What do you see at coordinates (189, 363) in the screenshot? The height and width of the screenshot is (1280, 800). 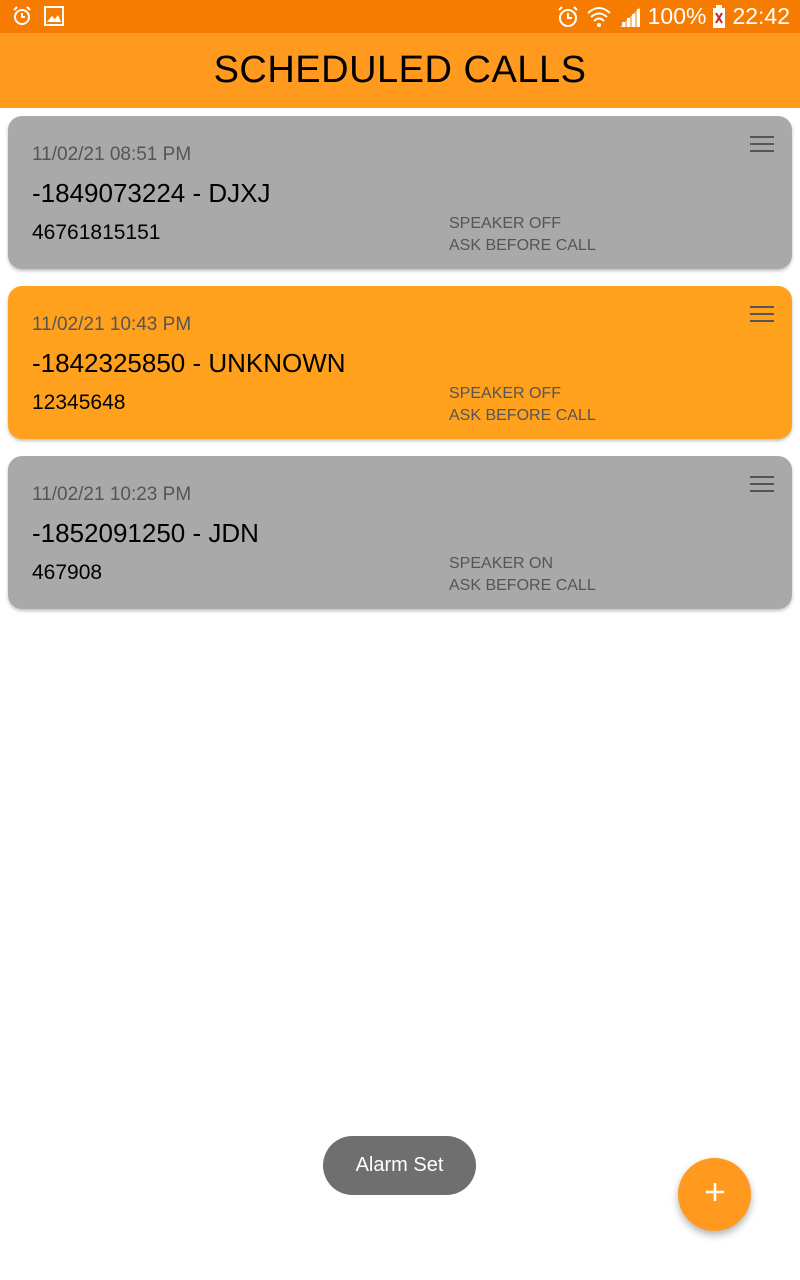 I see `call-title: -1842325850 - UNKNOWN` at bounding box center [189, 363].